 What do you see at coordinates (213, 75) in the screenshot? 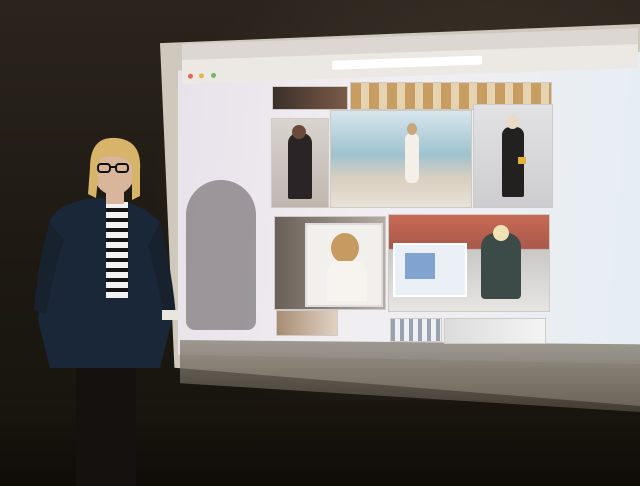
I see `zoom-dot-icon` at bounding box center [213, 75].